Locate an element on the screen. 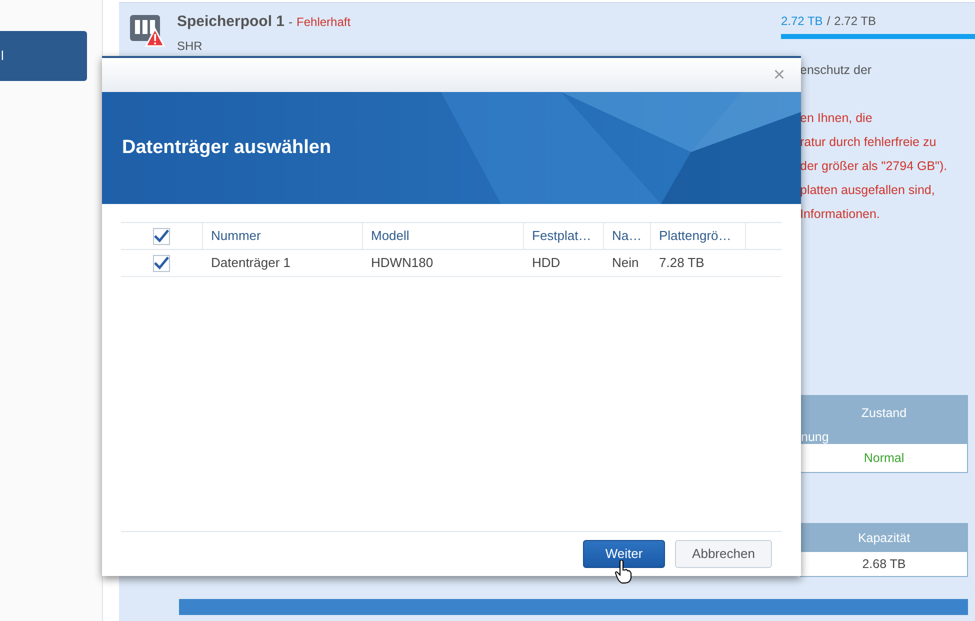 The height and width of the screenshot is (621, 975). total-capacity: 2.72 TB is located at coordinates (855, 21).